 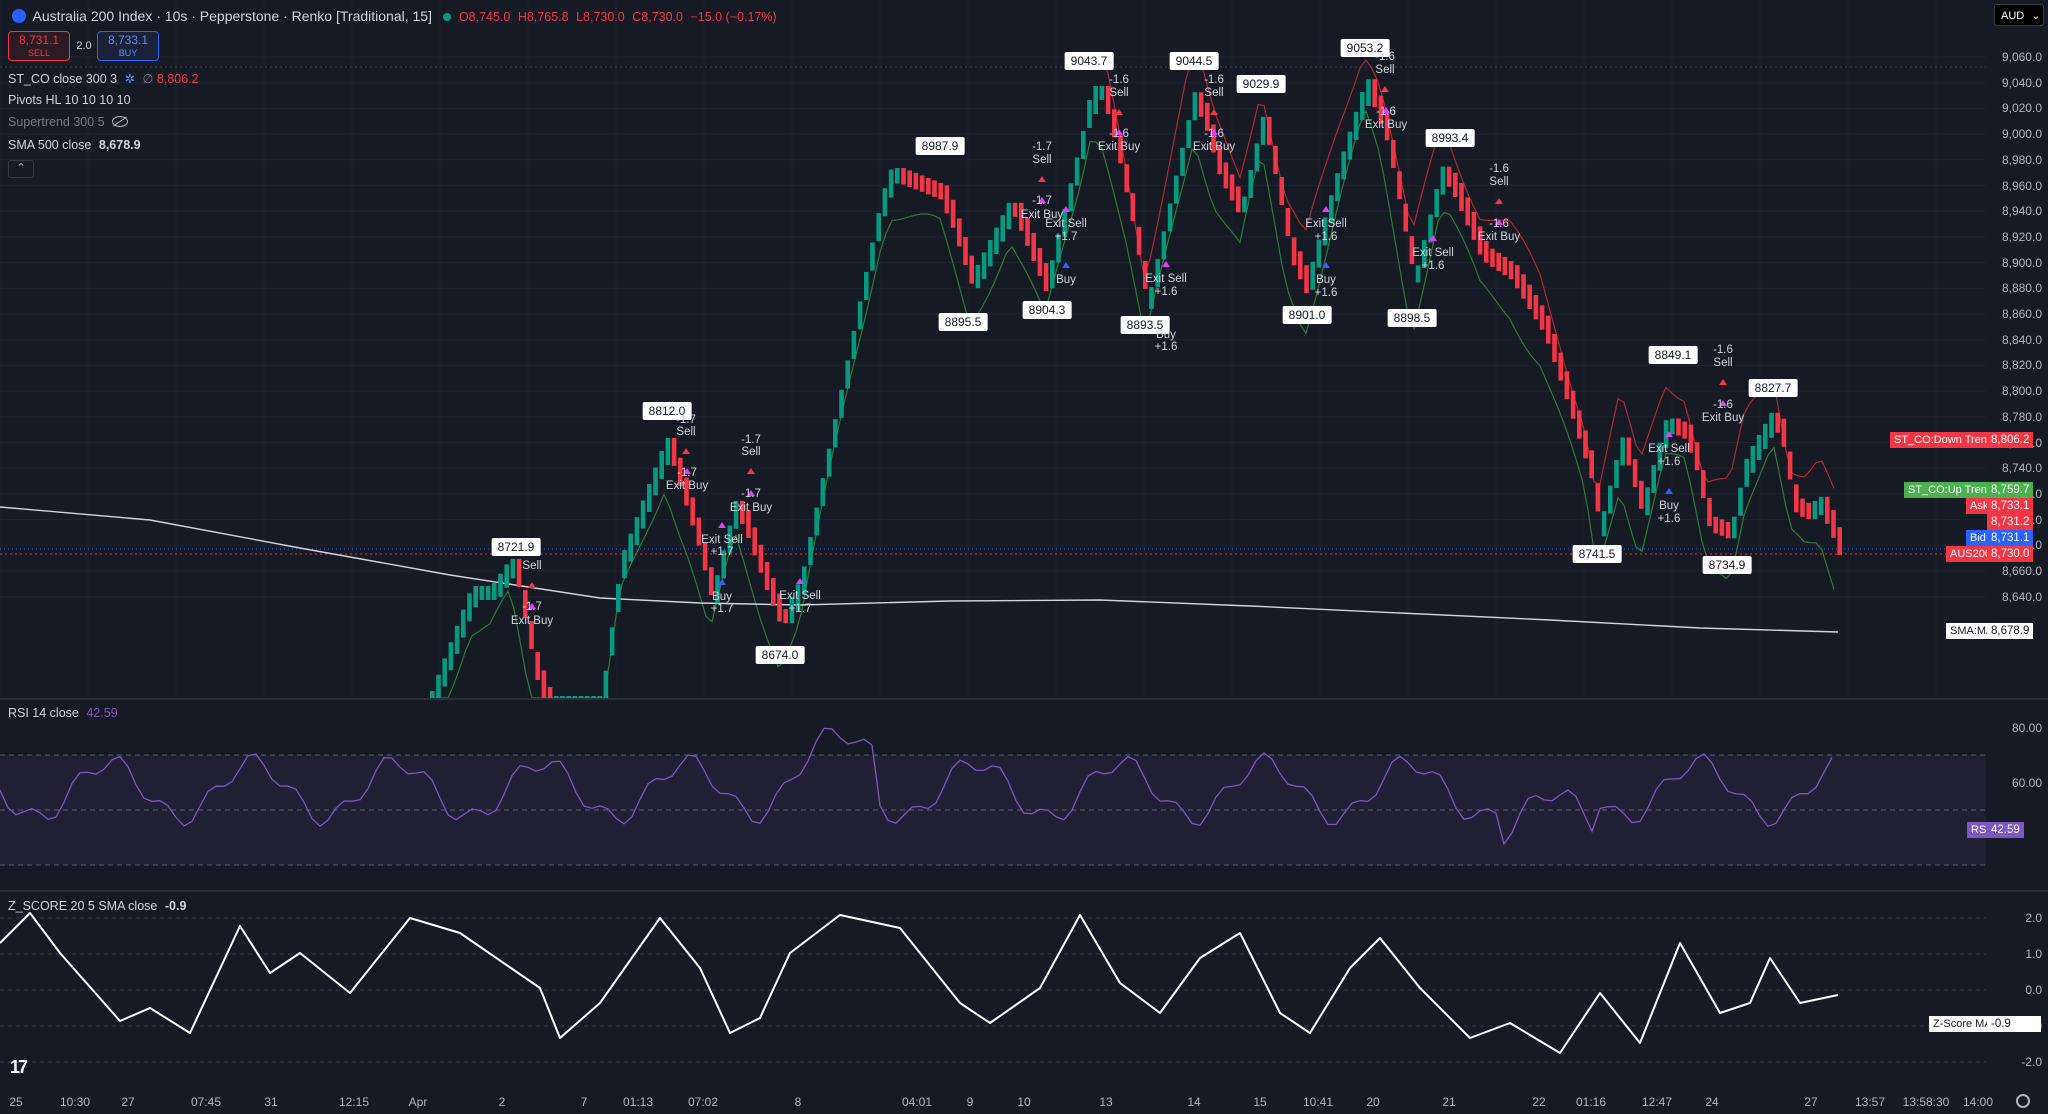 I want to click on sma-legend: SMA 500 close 8,678.9, so click(x=74, y=145).